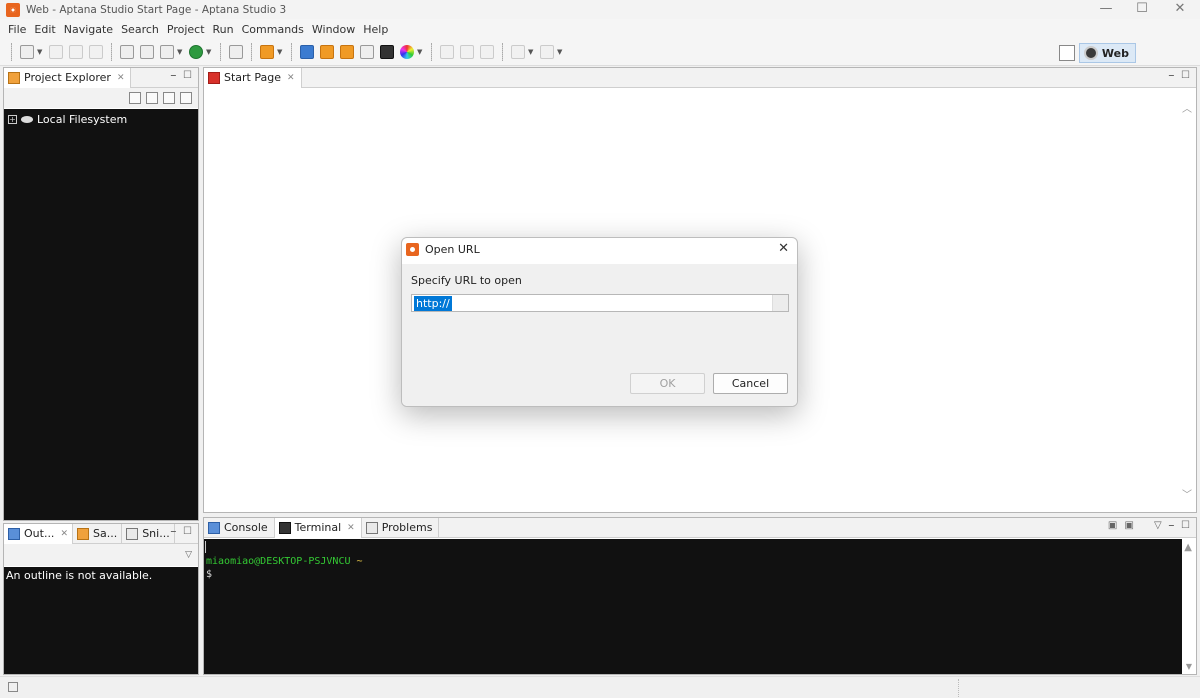  I want to click on new-file-icon, so click(27, 52).